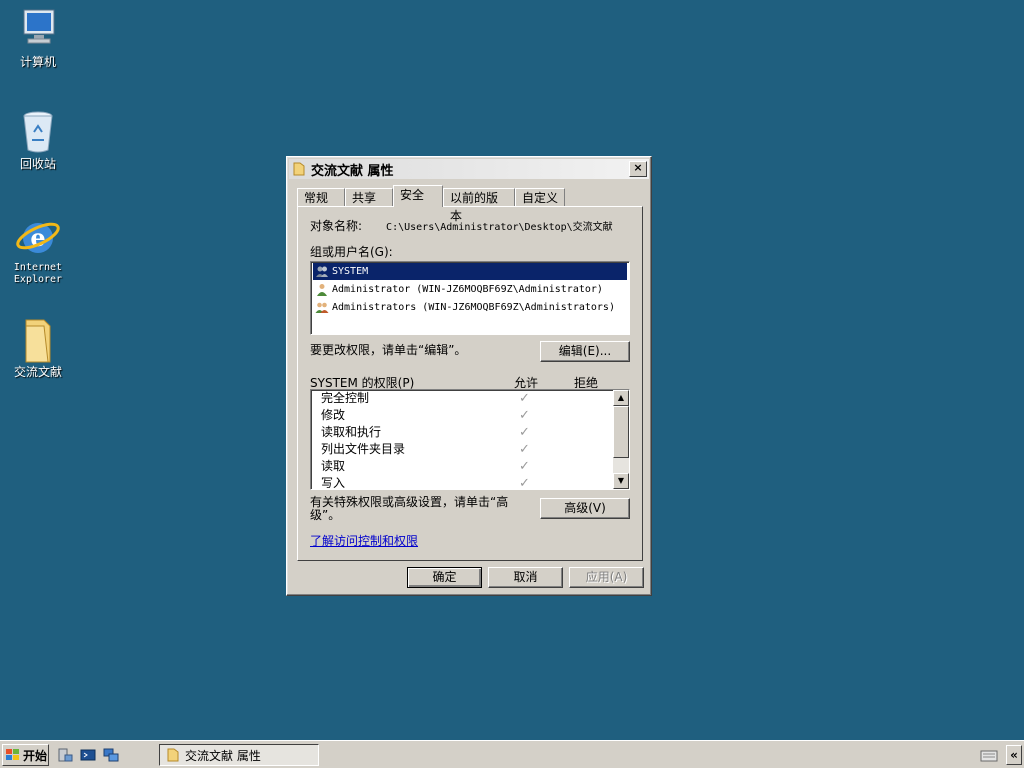  What do you see at coordinates (606, 577) in the screenshot?
I see `apply-button: 应用(A)` at bounding box center [606, 577].